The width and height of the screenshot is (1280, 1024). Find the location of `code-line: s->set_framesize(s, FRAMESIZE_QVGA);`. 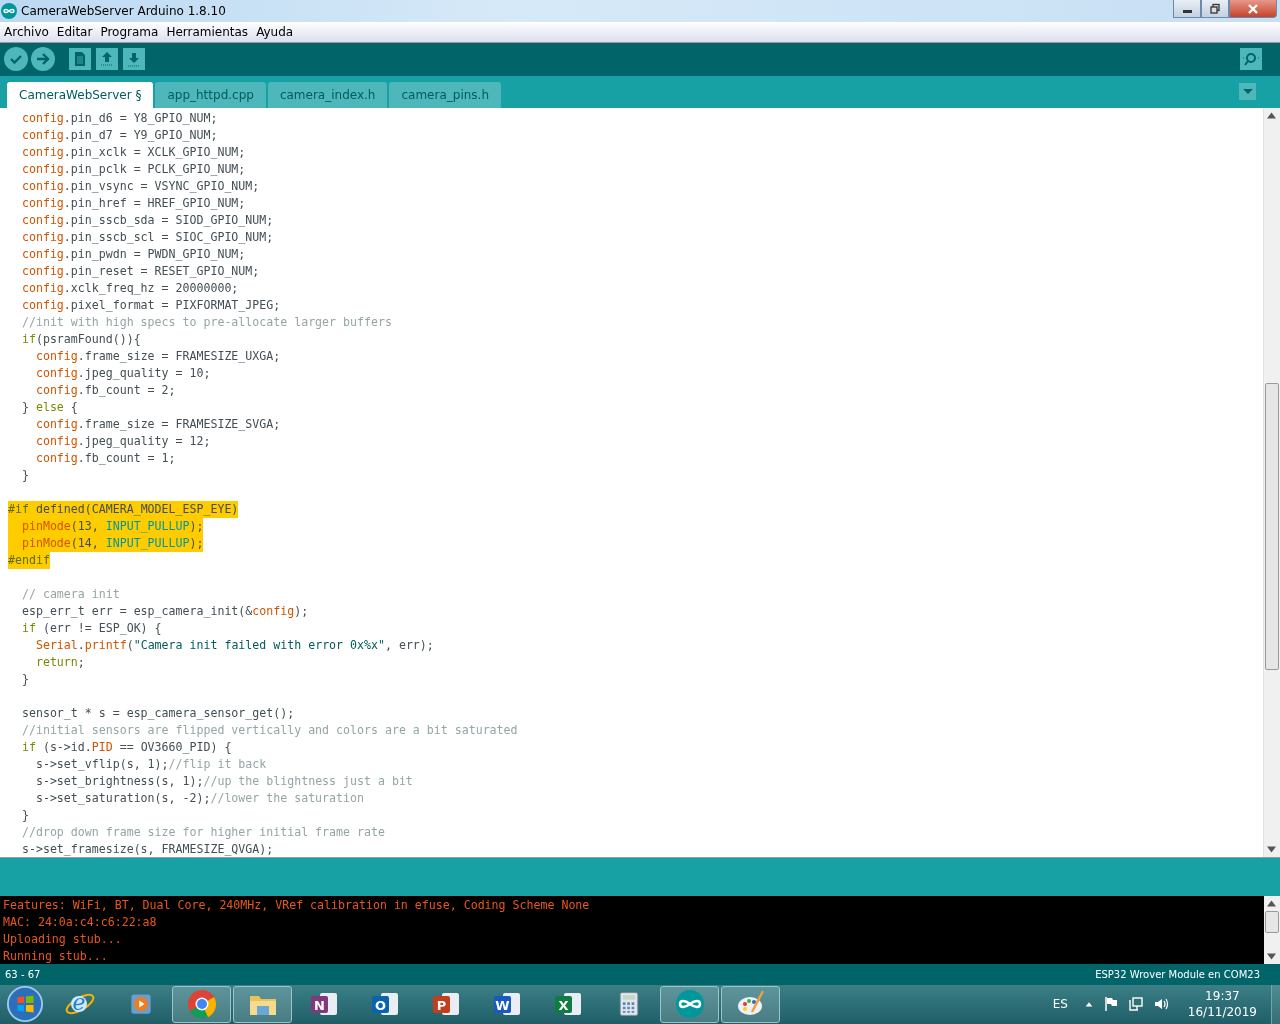

code-line: s->set_framesize(s, FRAMESIZE_QVGA); is located at coordinates (147, 849).